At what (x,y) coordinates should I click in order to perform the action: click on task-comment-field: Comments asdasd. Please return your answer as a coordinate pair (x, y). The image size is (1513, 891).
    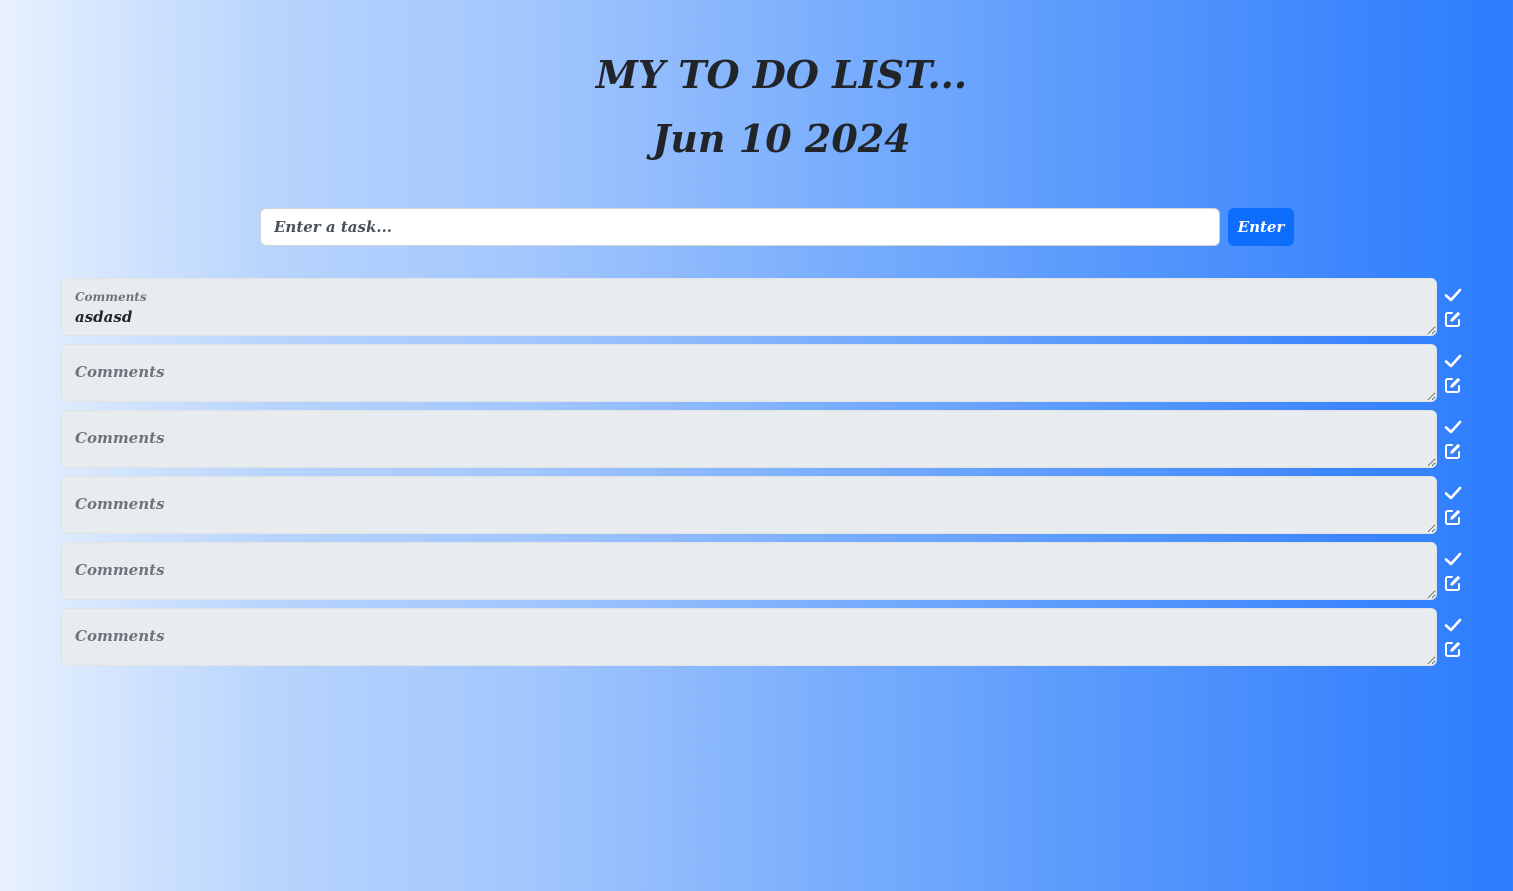
    Looking at the image, I should click on (749, 307).